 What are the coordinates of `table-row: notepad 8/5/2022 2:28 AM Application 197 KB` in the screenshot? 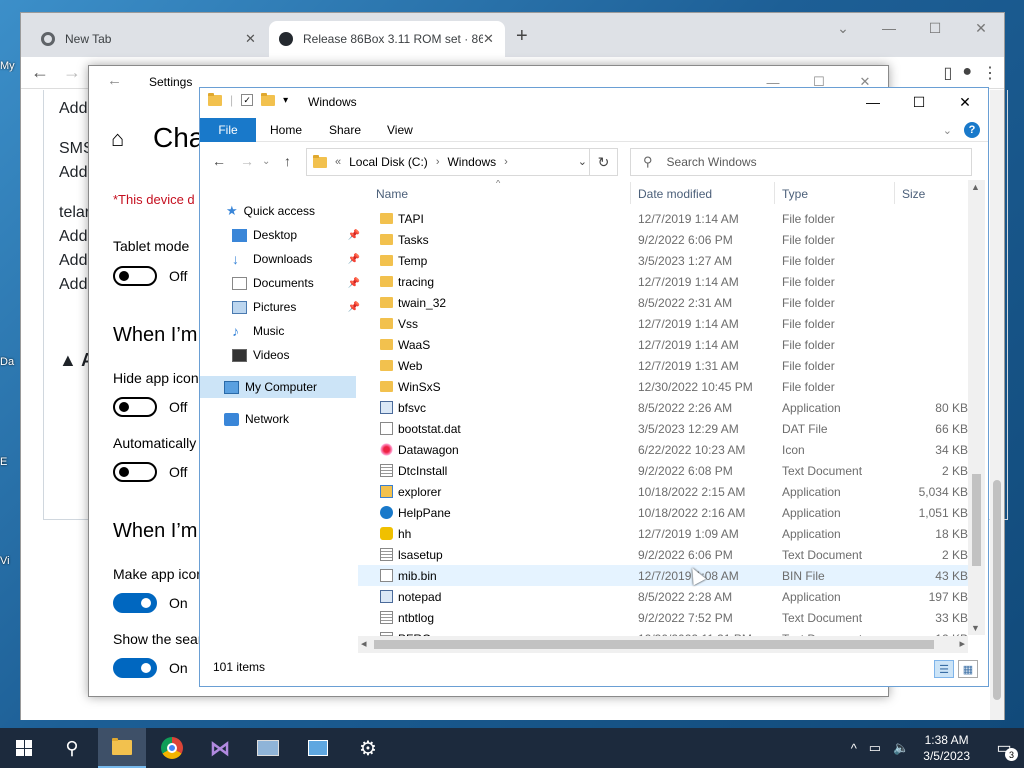 It's located at (663, 596).